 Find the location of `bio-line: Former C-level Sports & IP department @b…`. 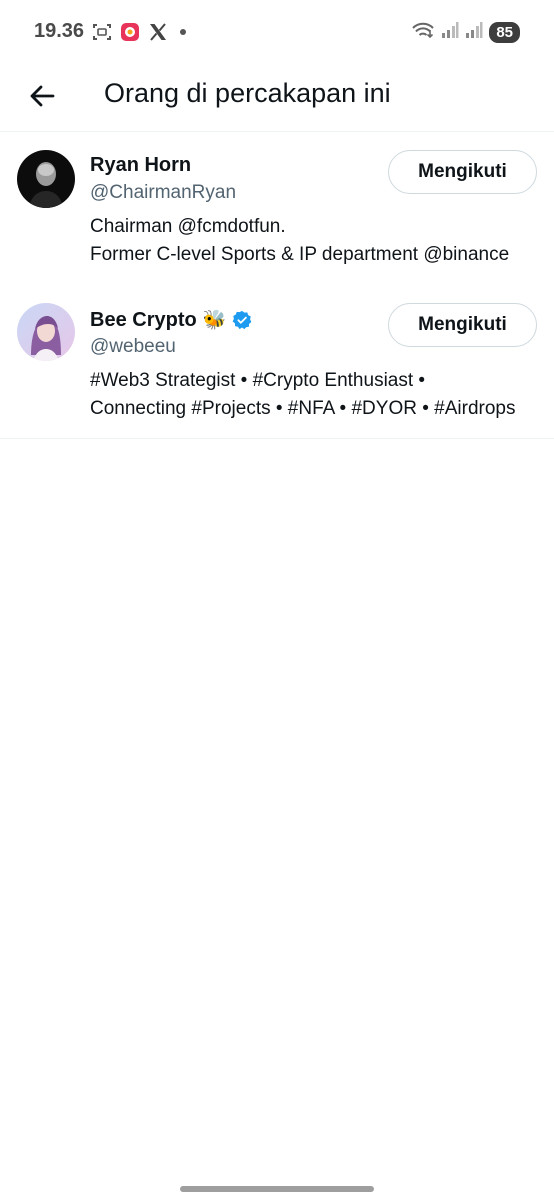

bio-line: Former C-level Sports & IP department @b… is located at coordinates (300, 254).